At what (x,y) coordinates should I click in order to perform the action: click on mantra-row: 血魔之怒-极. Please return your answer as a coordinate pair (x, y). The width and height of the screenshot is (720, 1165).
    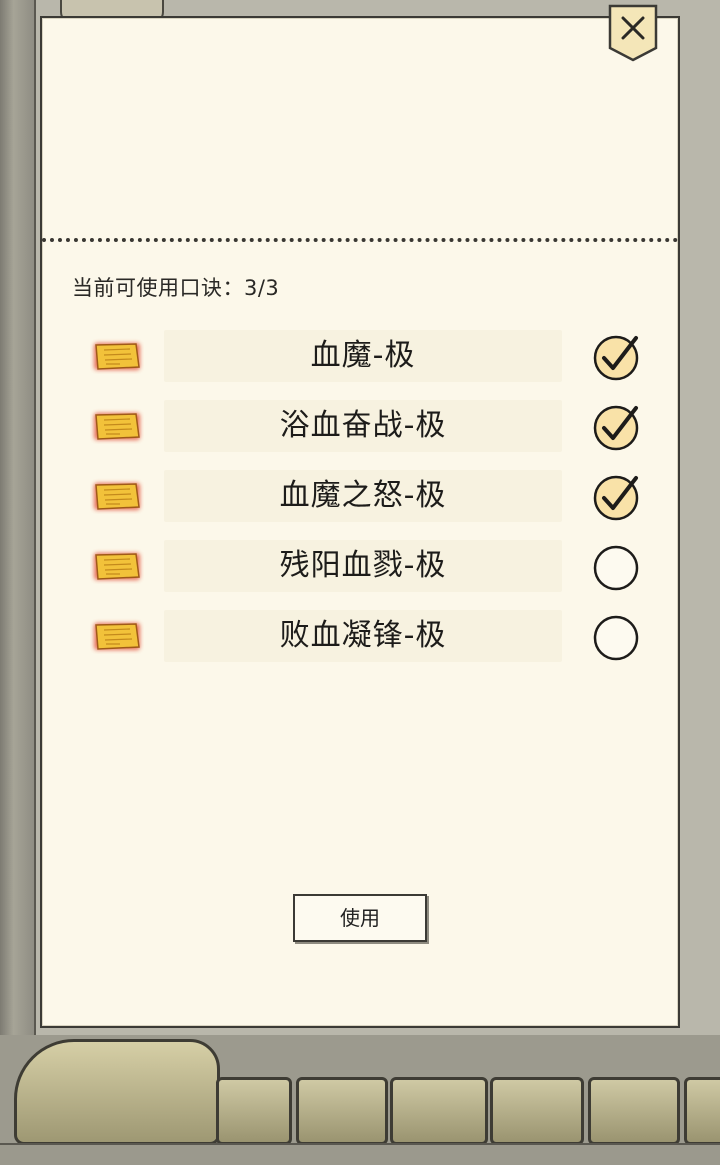
    Looking at the image, I should click on (366, 498).